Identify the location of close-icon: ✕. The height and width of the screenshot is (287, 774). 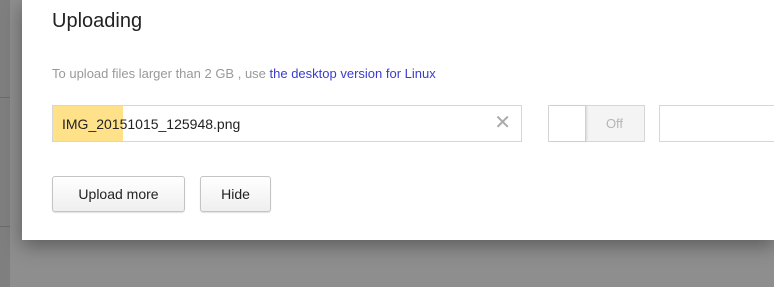
(502, 123).